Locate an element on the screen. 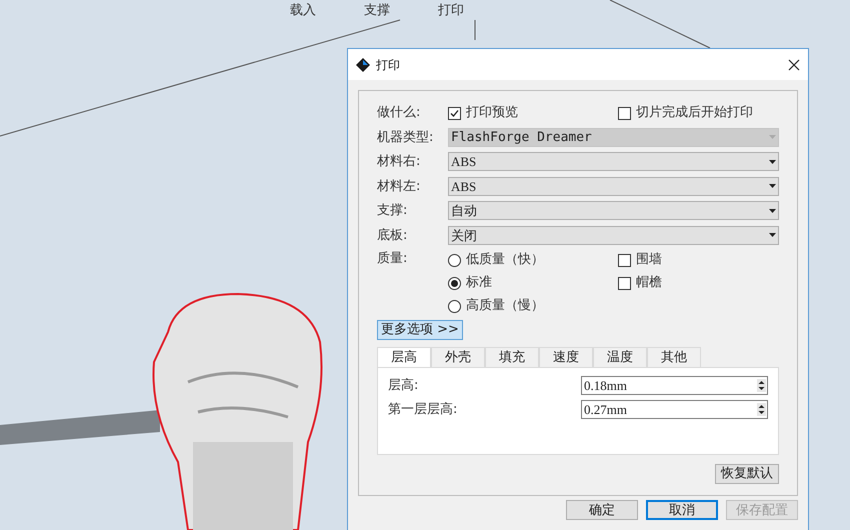  field-label: 做什么: is located at coordinates (399, 113).